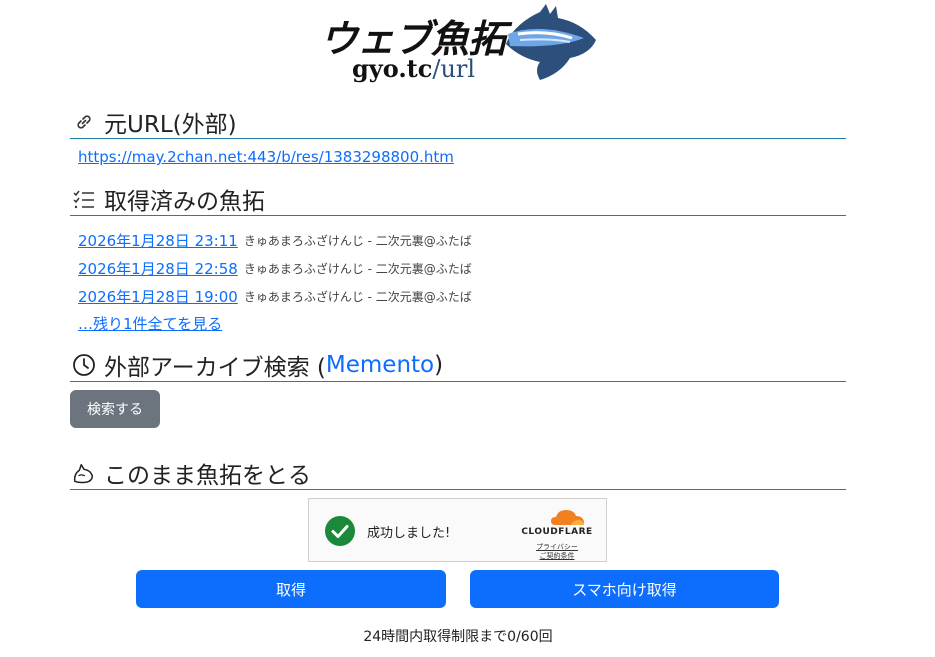 The height and width of the screenshot is (657, 935). I want to click on success-check-icon, so click(340, 531).